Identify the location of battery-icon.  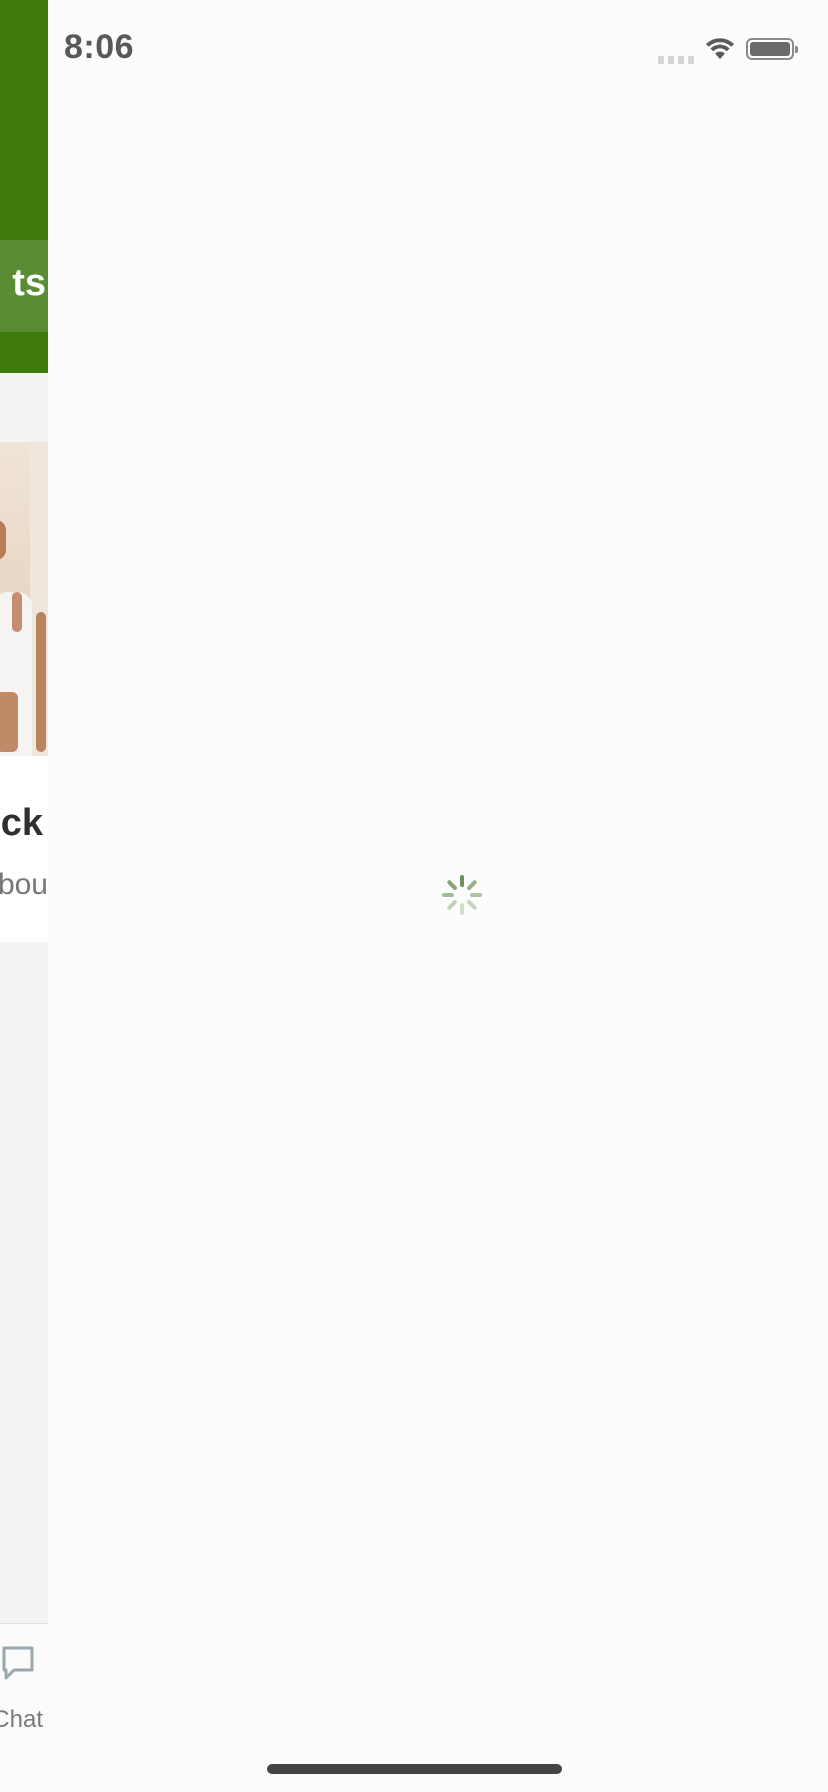
(772, 49).